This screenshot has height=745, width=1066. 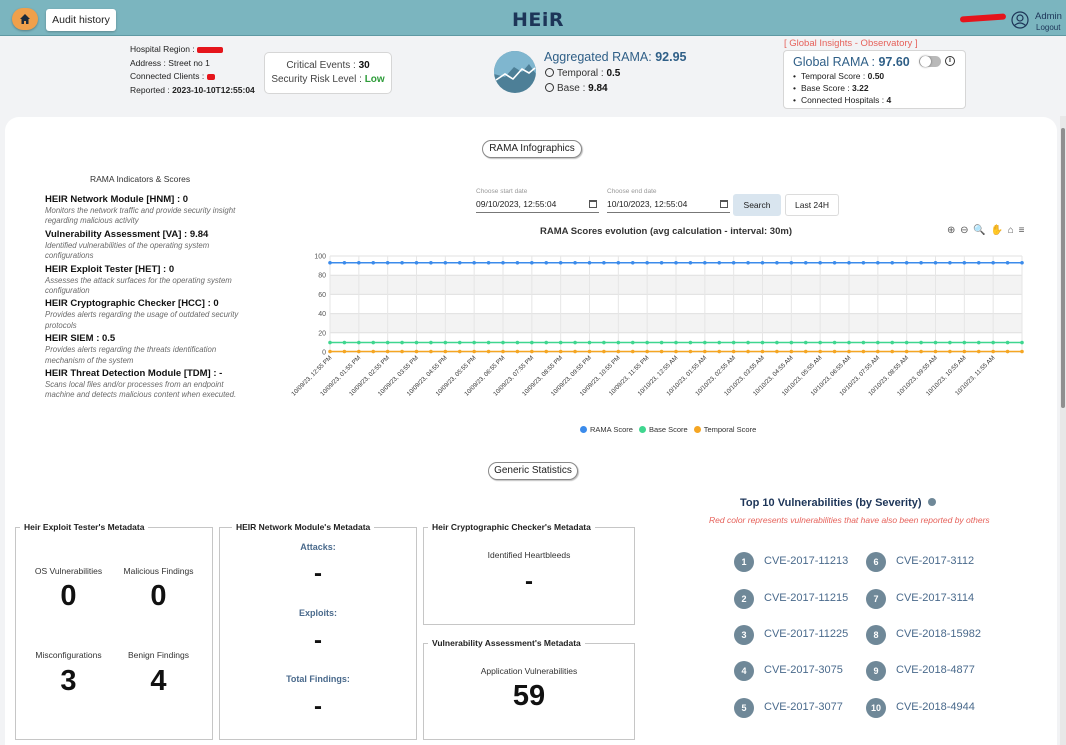 I want to click on legend-label: Base Score, so click(x=668, y=429).